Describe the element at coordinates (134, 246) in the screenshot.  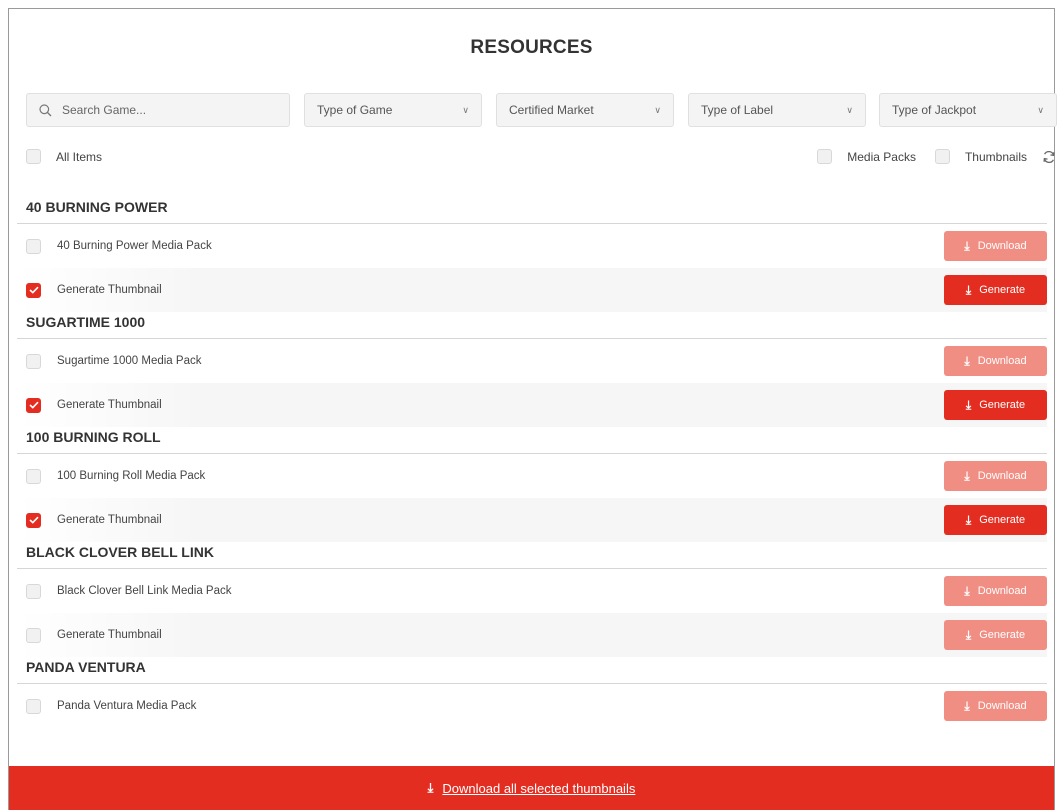
I see `row-label: 40 Burning Power Media Pack` at that location.